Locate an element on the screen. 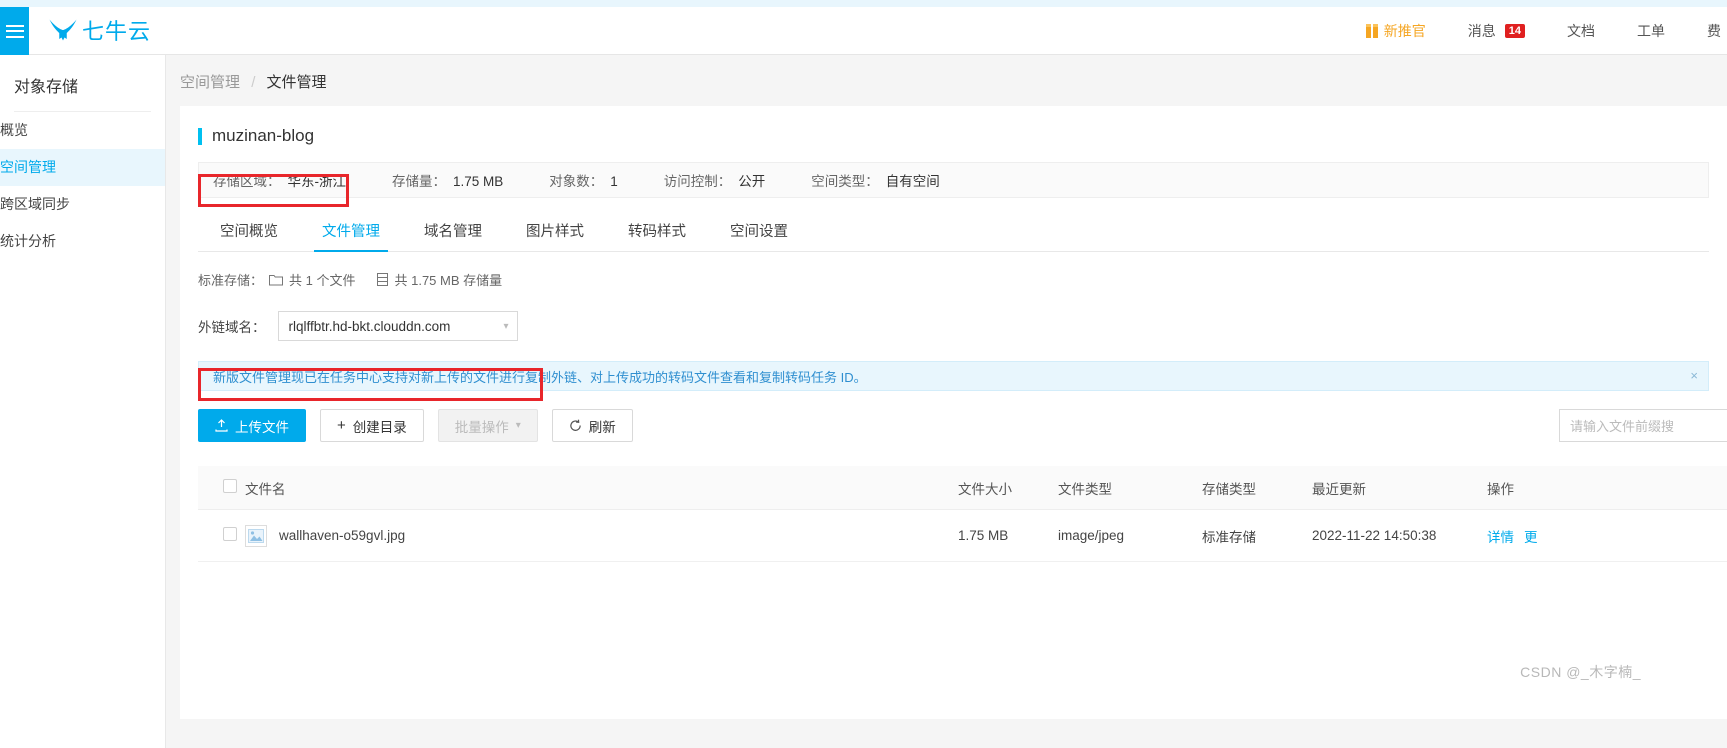  close-icon: × is located at coordinates (1694, 375).